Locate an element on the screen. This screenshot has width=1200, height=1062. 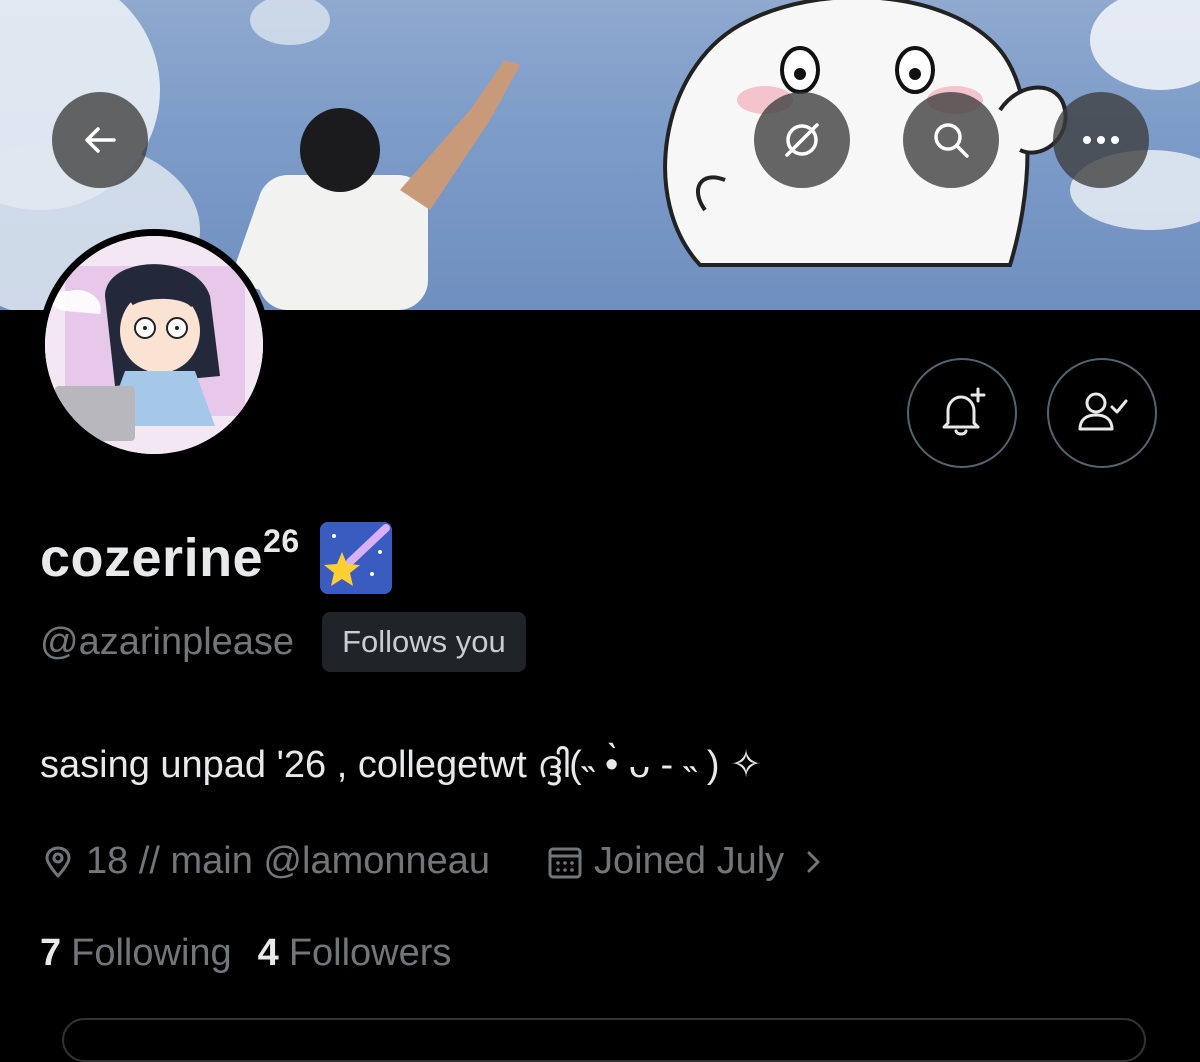
location-text: 18 // main @lamonneau is located at coordinates (288, 861).